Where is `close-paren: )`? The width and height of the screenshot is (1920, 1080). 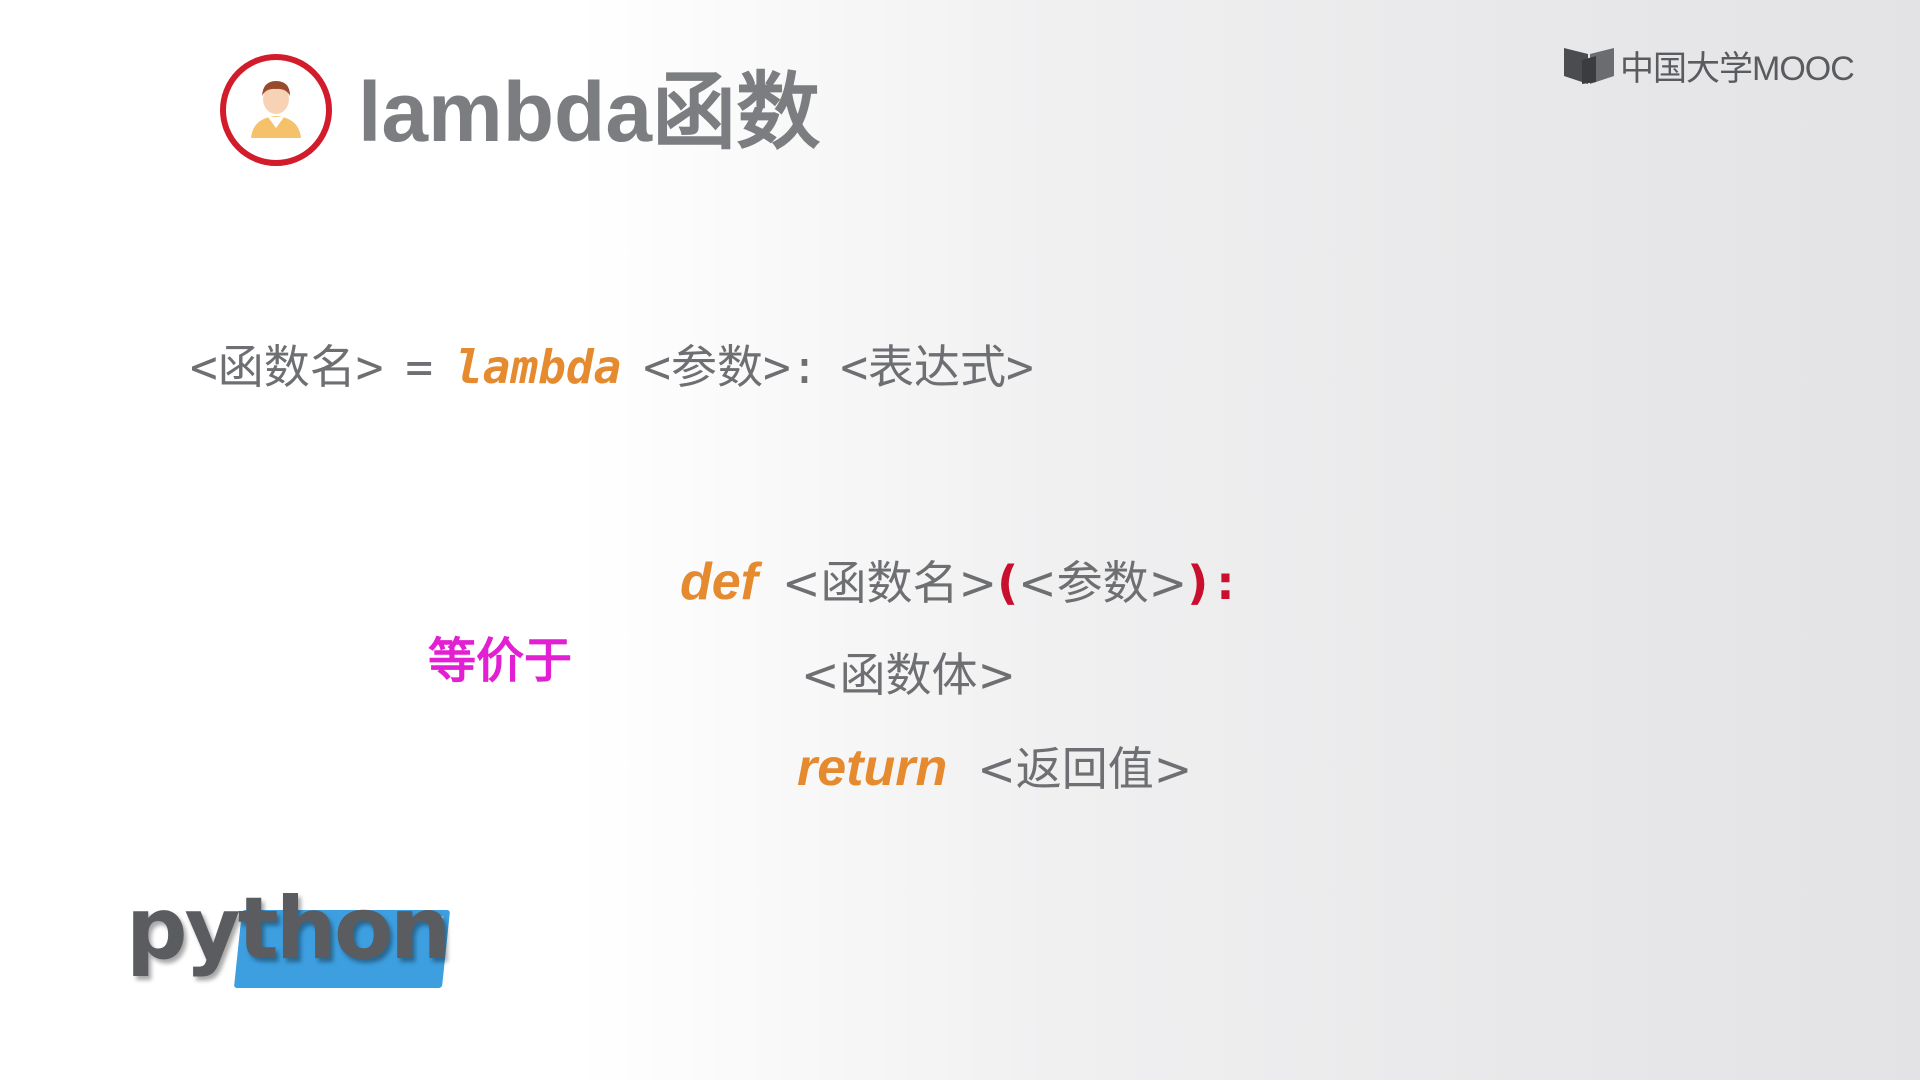 close-paren: ) is located at coordinates (1198, 583).